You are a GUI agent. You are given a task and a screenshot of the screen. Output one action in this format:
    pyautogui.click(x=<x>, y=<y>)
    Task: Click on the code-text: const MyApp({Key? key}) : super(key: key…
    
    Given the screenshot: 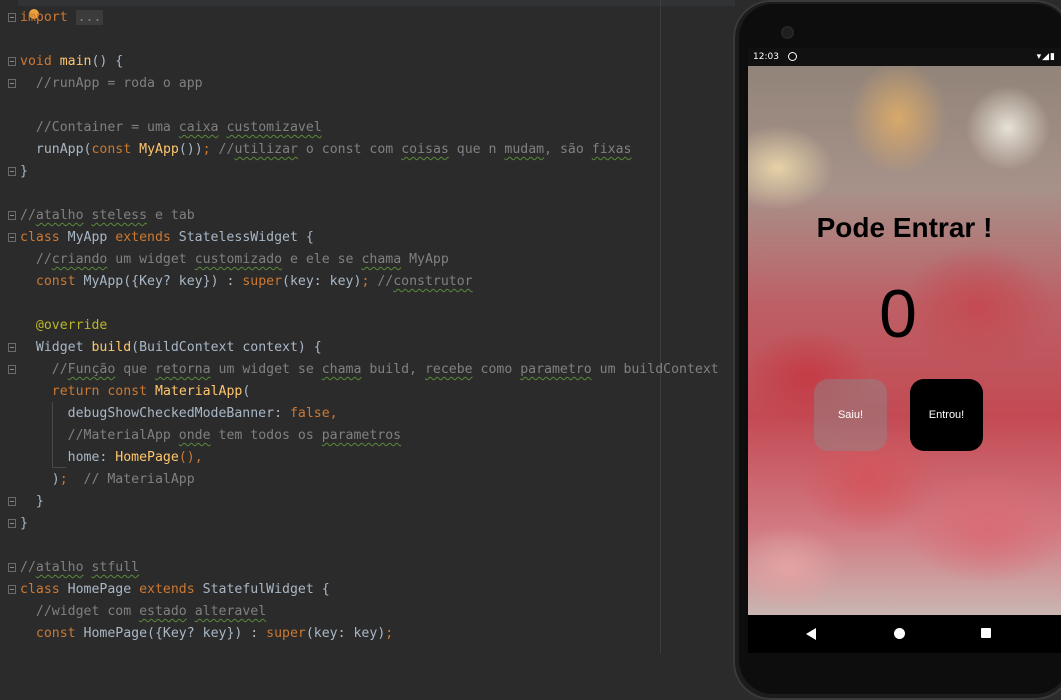 What is the action you would take?
    pyautogui.click(x=246, y=282)
    